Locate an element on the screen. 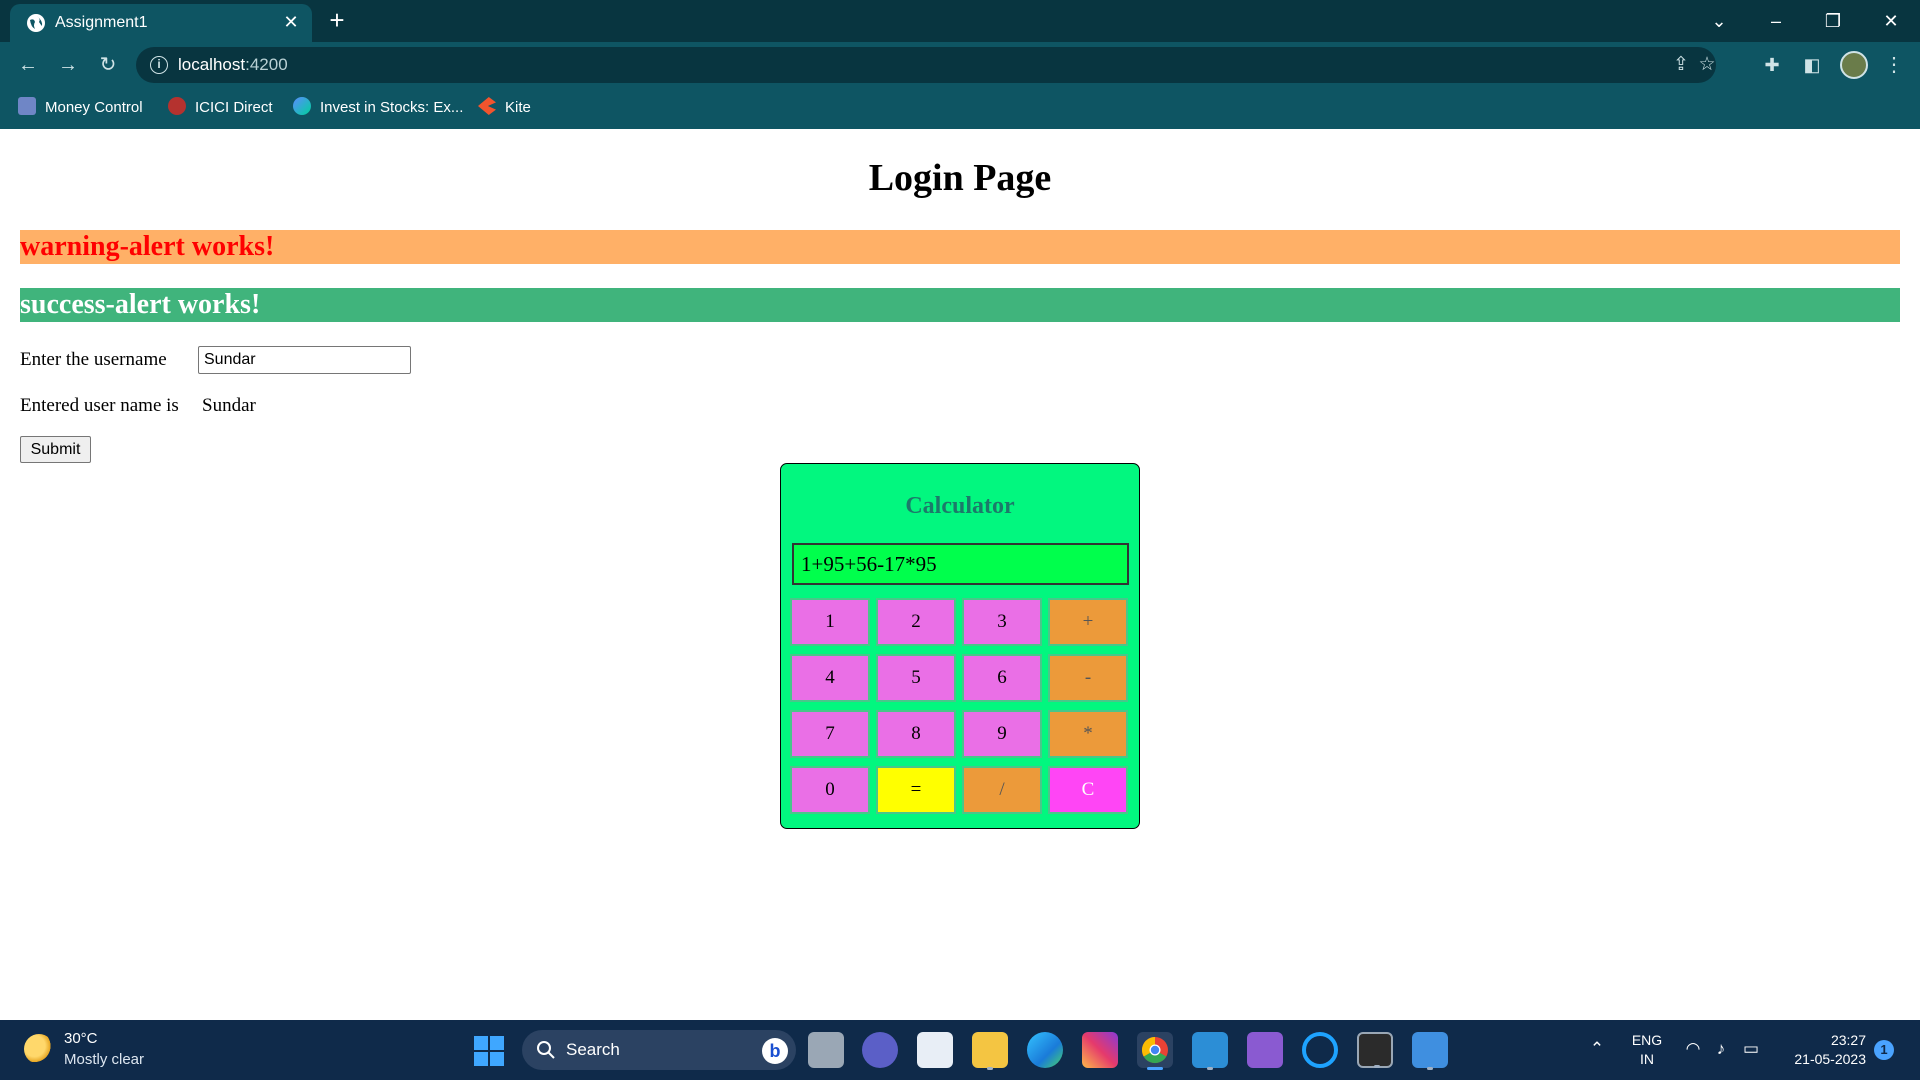  bookmark-money-control: Money Control is located at coordinates (80, 108).